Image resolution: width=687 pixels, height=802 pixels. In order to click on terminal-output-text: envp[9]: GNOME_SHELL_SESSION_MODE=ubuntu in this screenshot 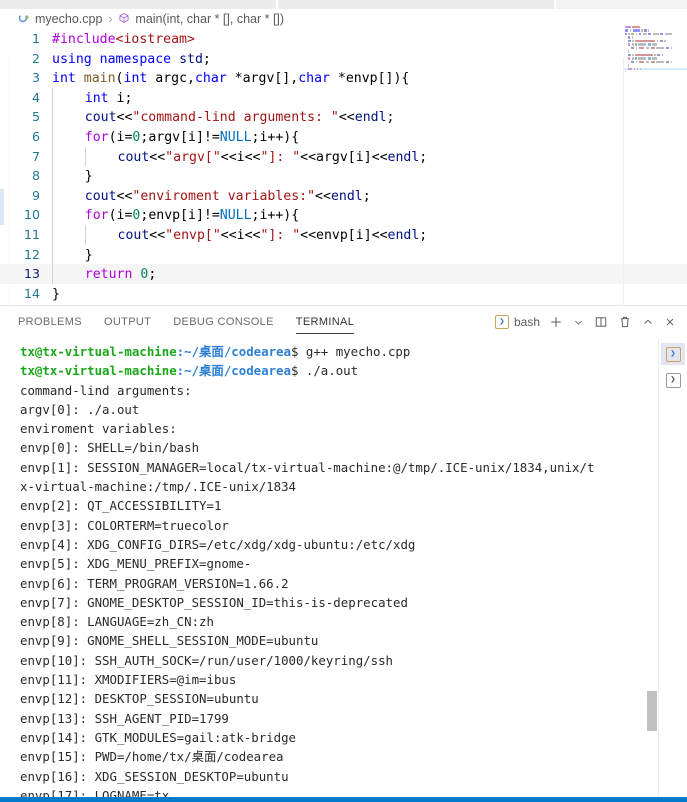, I will do `click(169, 641)`.